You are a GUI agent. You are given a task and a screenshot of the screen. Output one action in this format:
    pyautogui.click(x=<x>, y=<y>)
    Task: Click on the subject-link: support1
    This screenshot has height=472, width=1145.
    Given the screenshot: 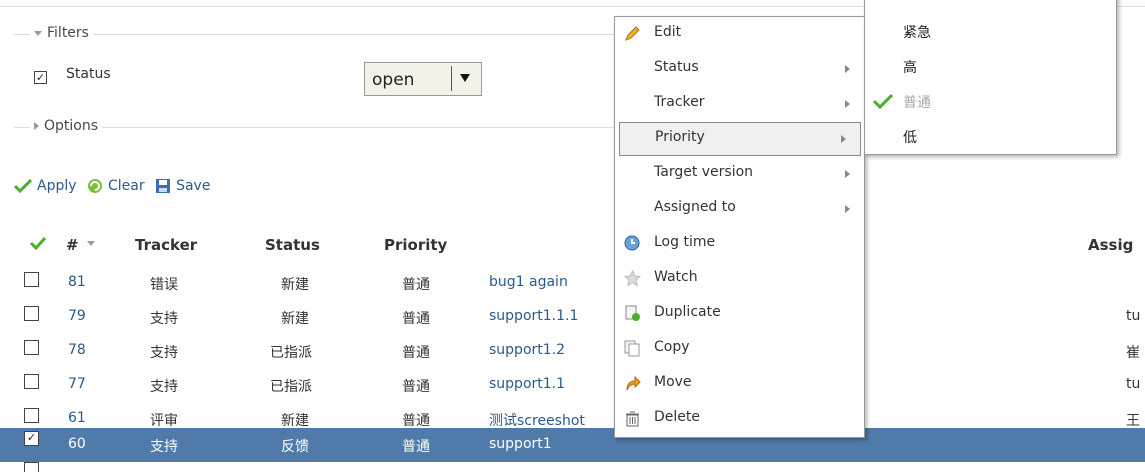 What is the action you would take?
    pyautogui.click(x=520, y=444)
    